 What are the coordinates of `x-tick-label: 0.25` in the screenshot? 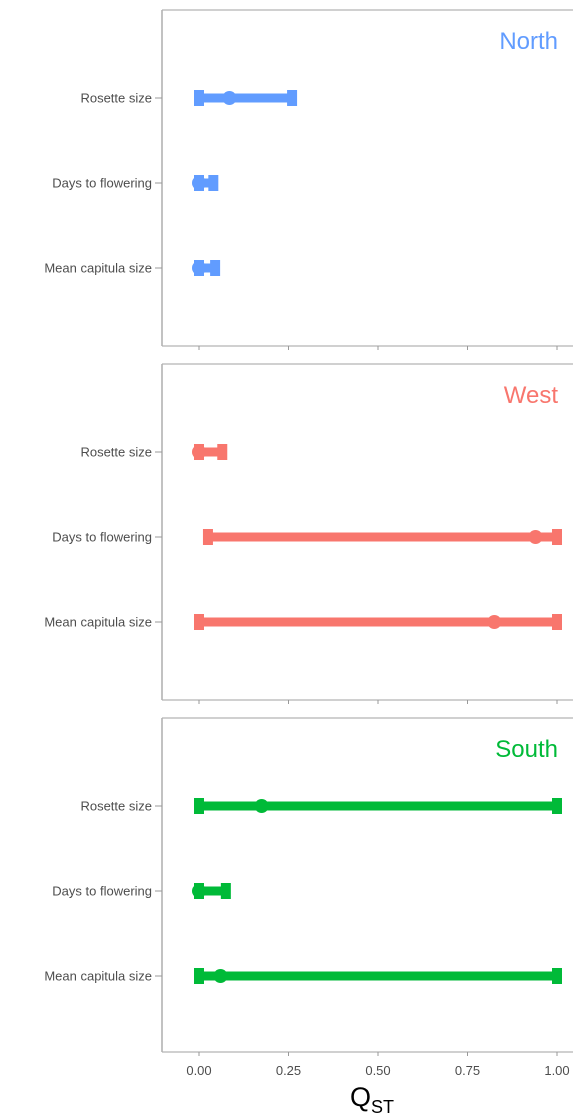 It's located at (288, 1070).